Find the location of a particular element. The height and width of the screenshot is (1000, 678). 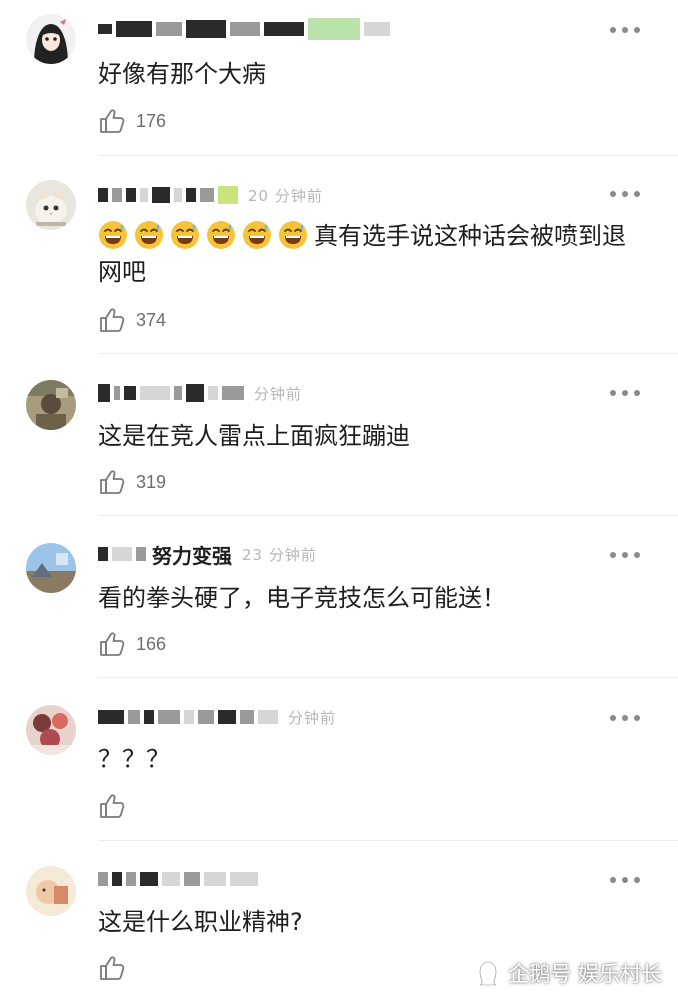

cartoon-avatar is located at coordinates (51, 891).